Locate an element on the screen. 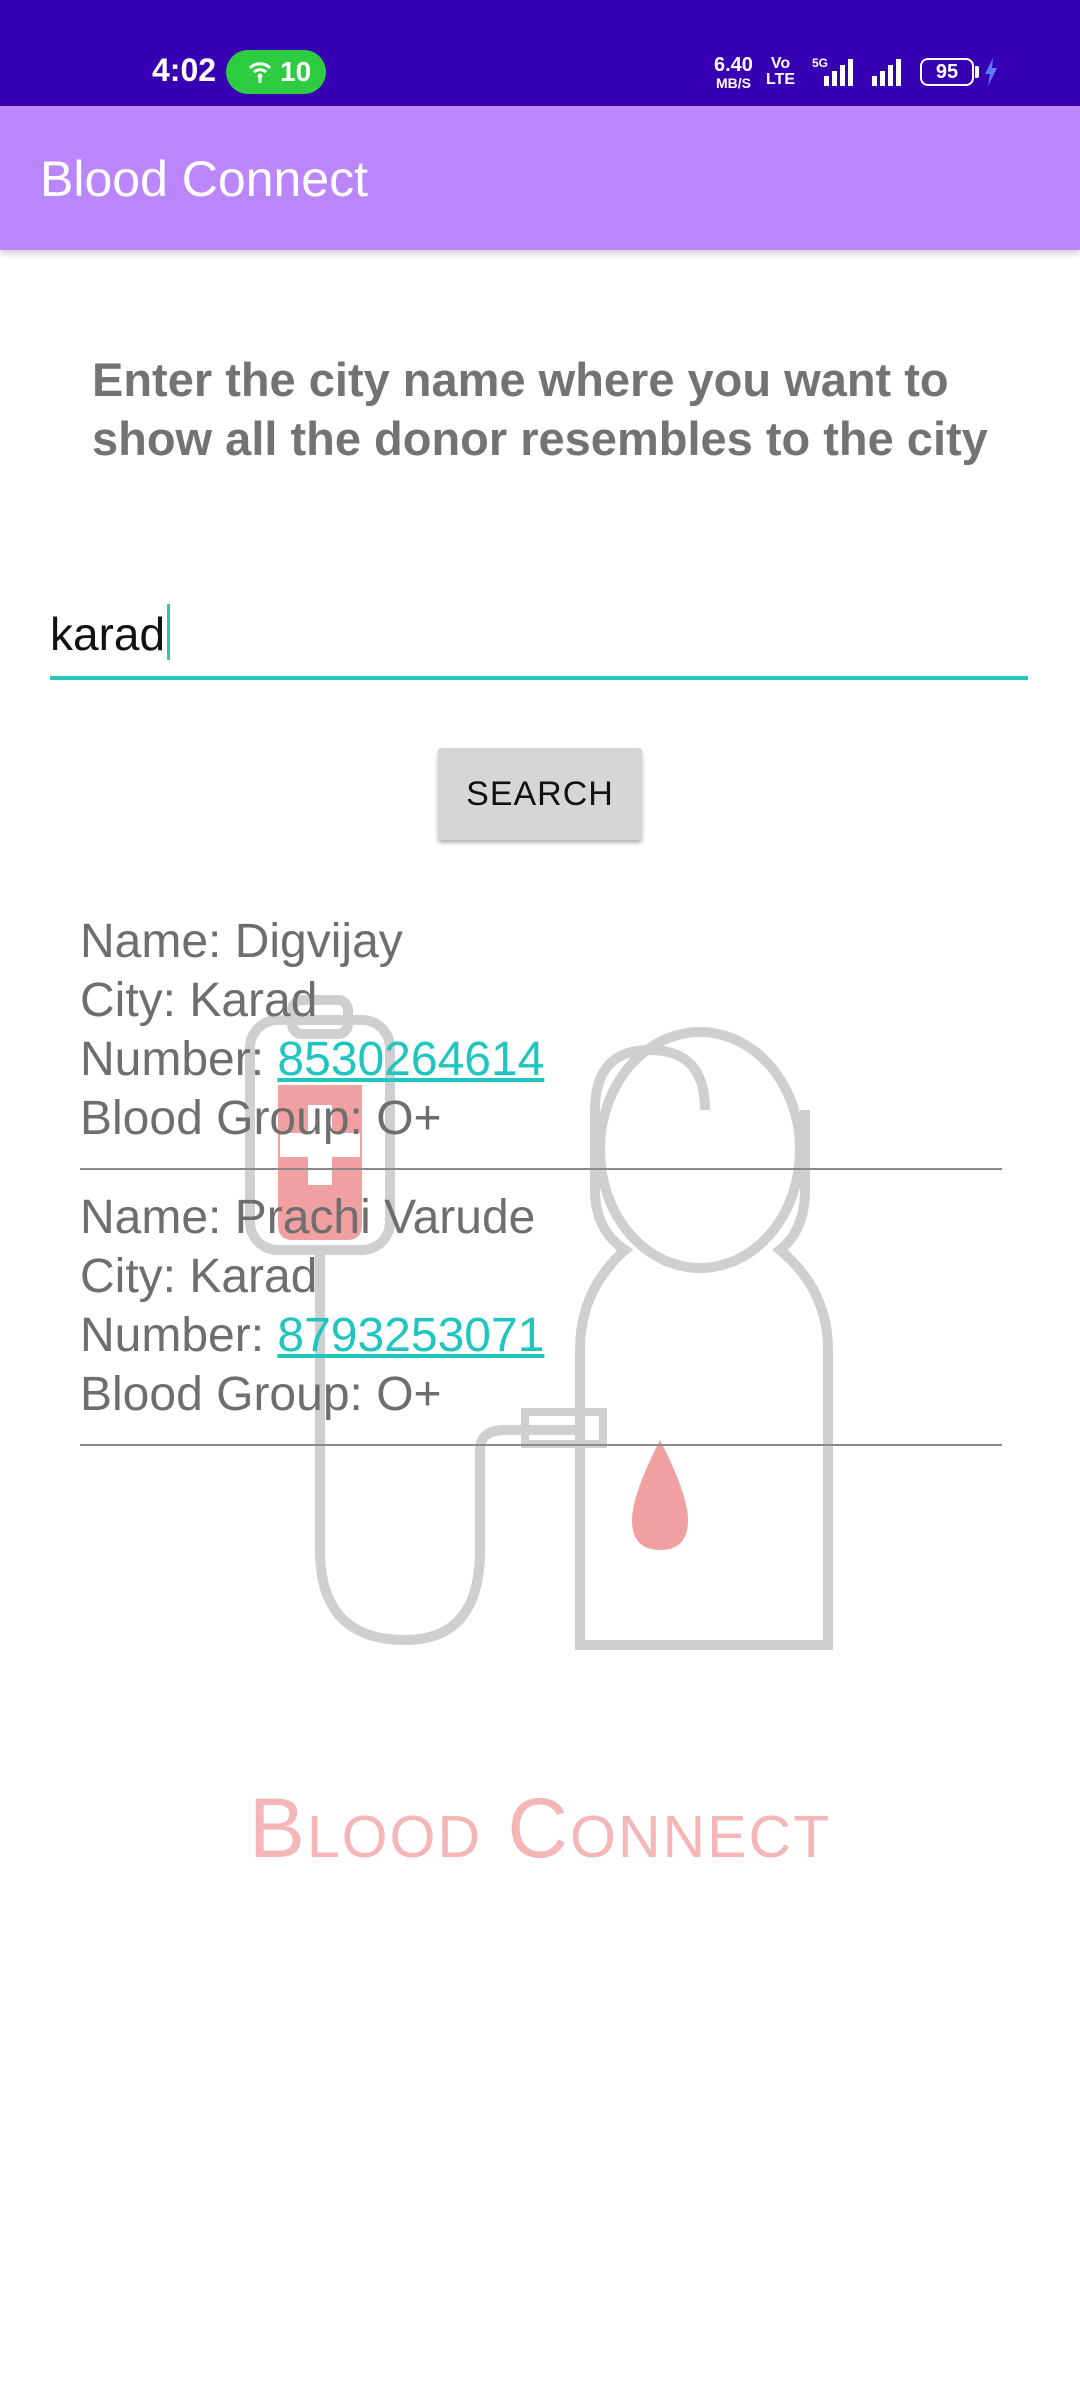 The width and height of the screenshot is (1080, 2400). status-bar: 4:02 10 6.40 MB/S Vo LTE 5G 95 is located at coordinates (540, 53).